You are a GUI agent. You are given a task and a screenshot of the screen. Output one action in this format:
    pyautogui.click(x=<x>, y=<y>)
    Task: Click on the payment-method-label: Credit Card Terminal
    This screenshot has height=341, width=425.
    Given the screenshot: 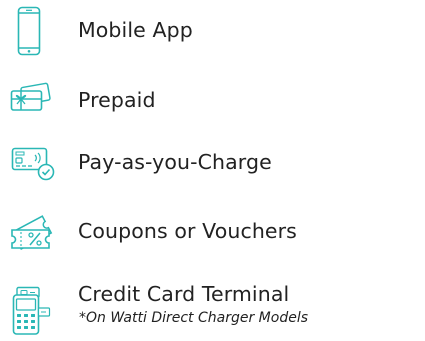 What is the action you would take?
    pyautogui.click(x=184, y=294)
    